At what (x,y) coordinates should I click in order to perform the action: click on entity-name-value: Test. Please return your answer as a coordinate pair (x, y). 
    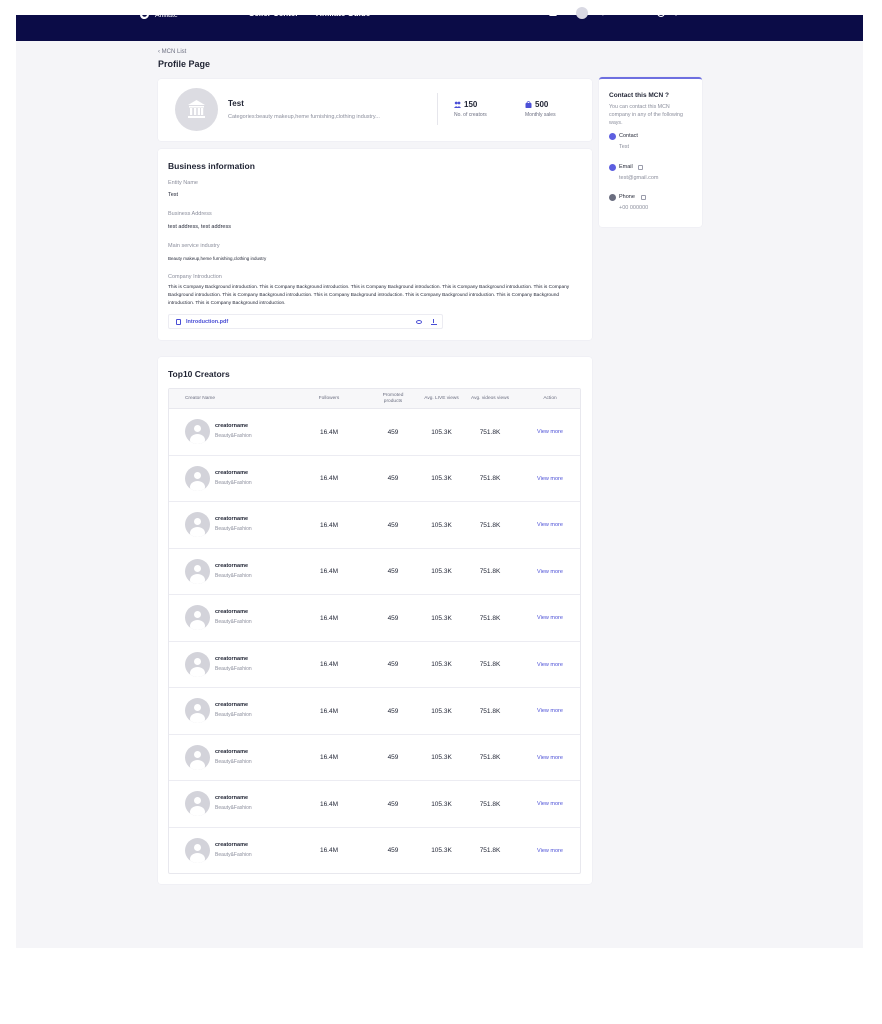
    Looking at the image, I should click on (173, 195).